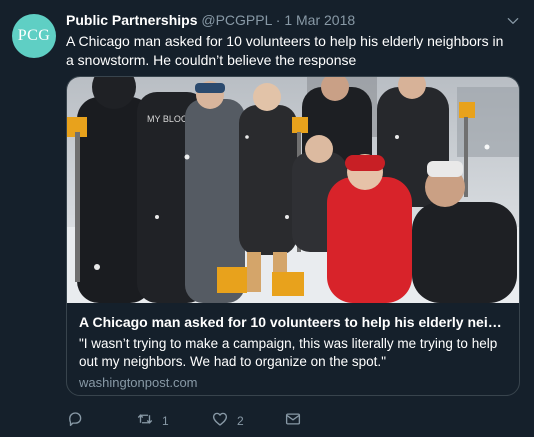 Image resolution: width=534 pixels, height=437 pixels. I want to click on tweet-date: 1 Mar 2018, so click(319, 20).